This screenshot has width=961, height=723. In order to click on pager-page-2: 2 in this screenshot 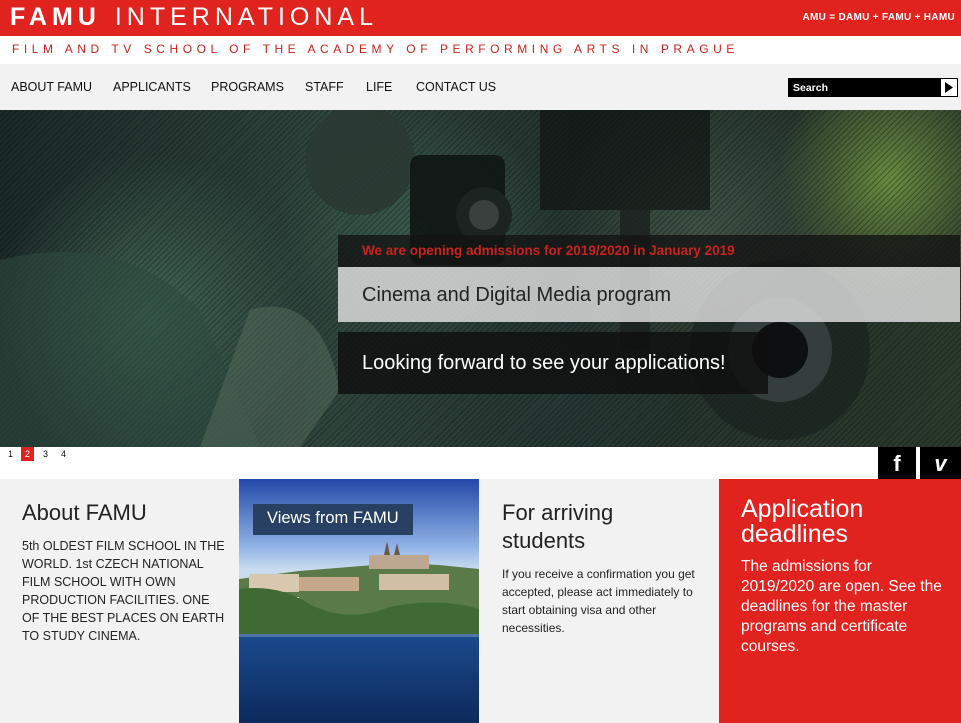, I will do `click(27, 454)`.